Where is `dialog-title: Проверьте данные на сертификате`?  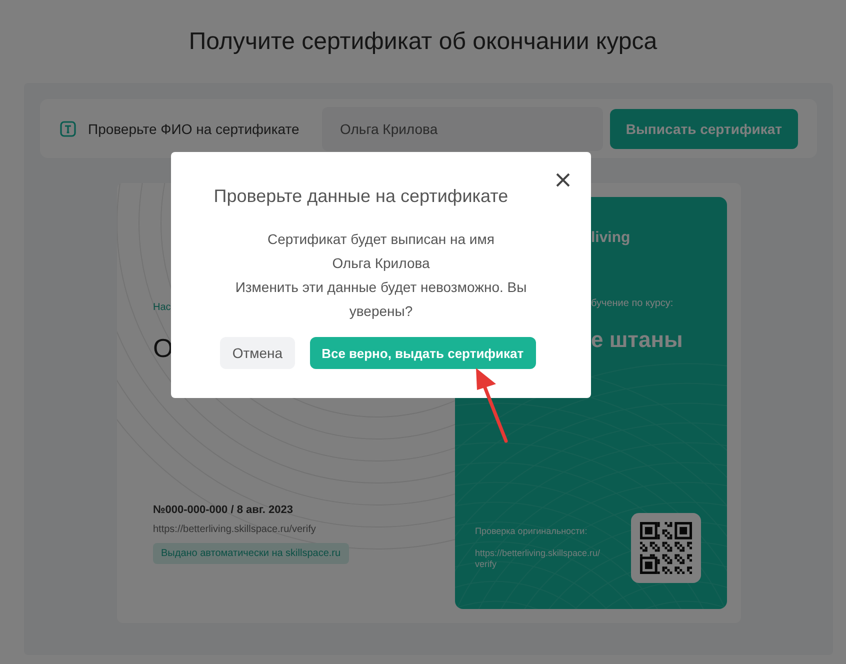
dialog-title: Проверьте данные на сертификате is located at coordinates (361, 196).